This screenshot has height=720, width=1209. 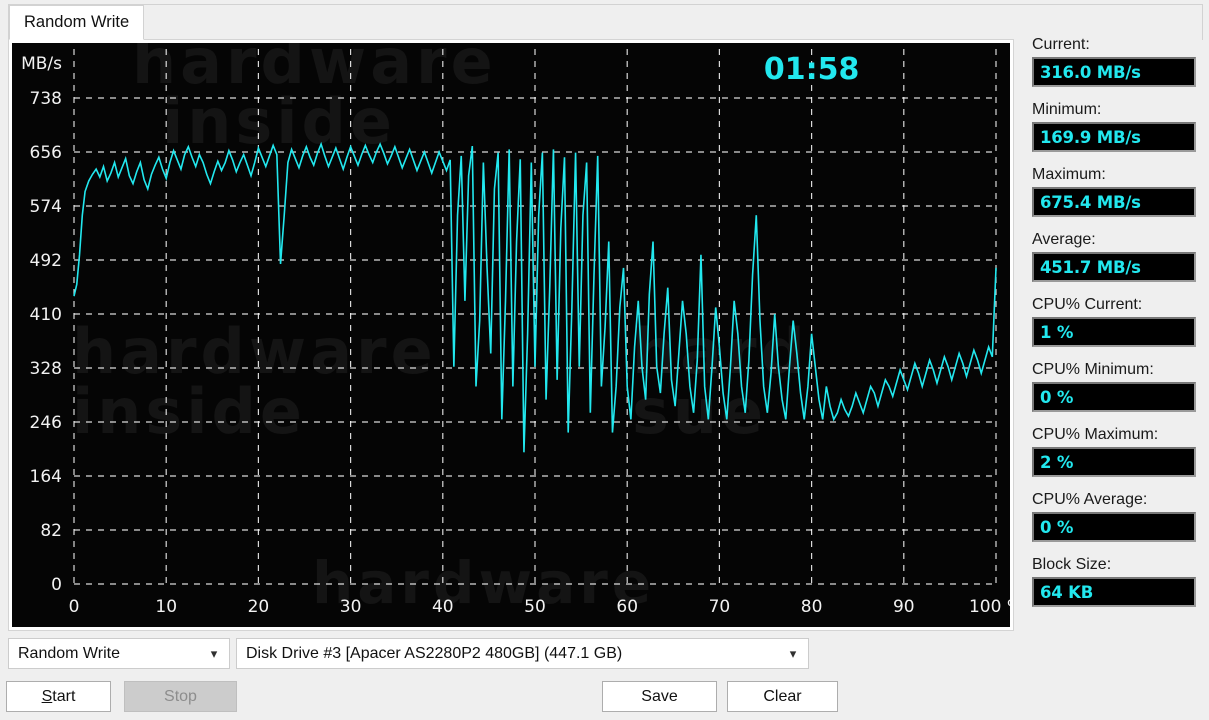 What do you see at coordinates (41, 64) in the screenshot?
I see `y-axis-unit-label: MB/s` at bounding box center [41, 64].